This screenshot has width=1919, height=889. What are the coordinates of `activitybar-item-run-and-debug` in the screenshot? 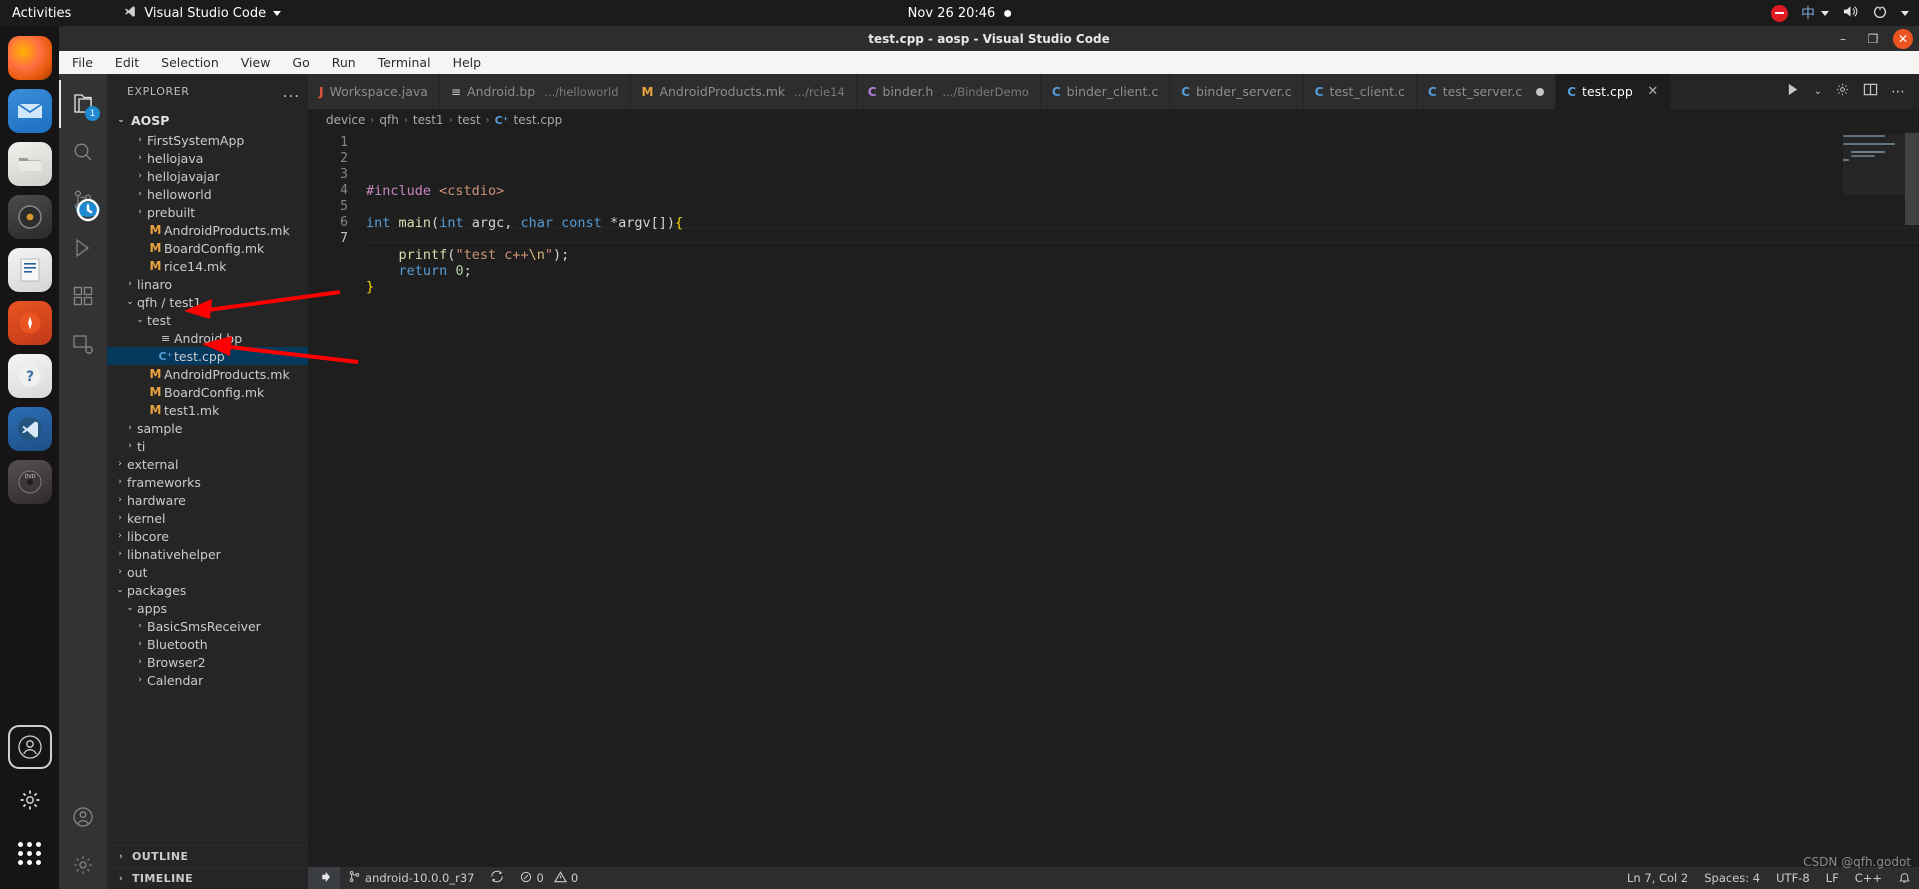 It's located at (83, 248).